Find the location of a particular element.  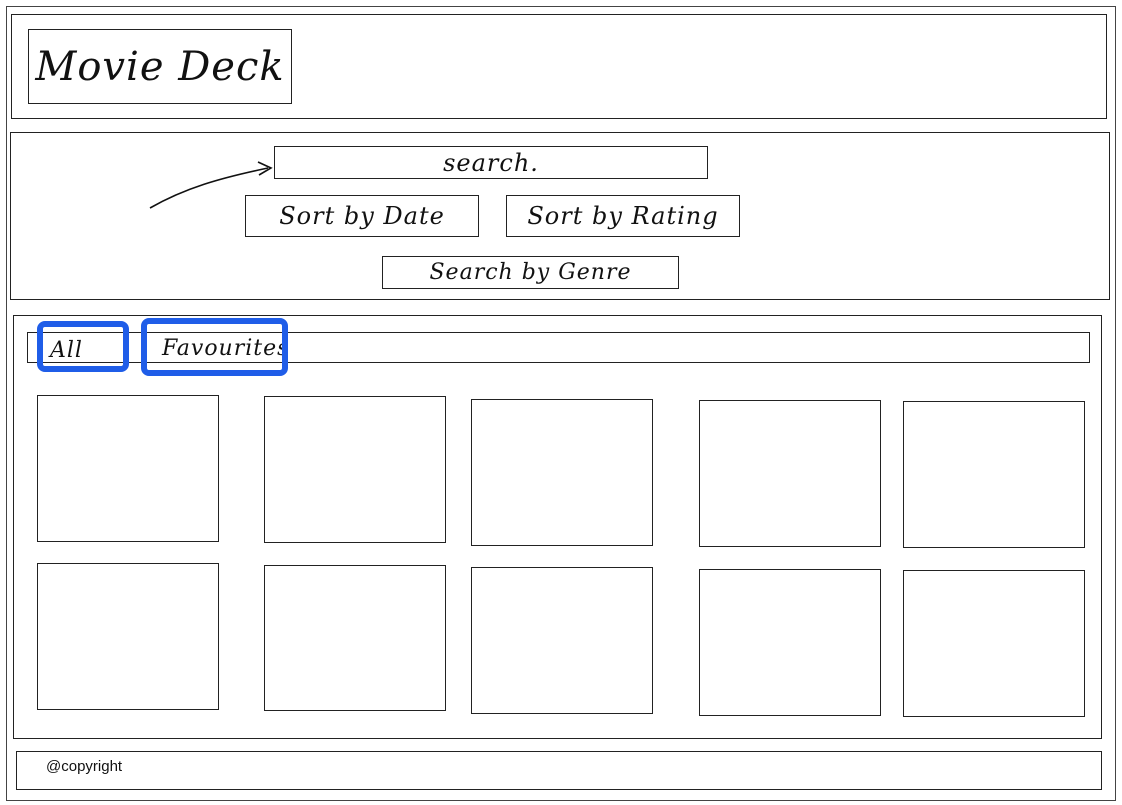

app-title: Movie Deck is located at coordinates (160, 66).